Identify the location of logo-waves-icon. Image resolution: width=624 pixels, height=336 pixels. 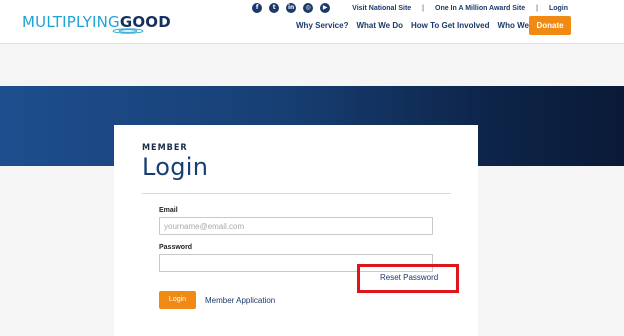
(128, 31).